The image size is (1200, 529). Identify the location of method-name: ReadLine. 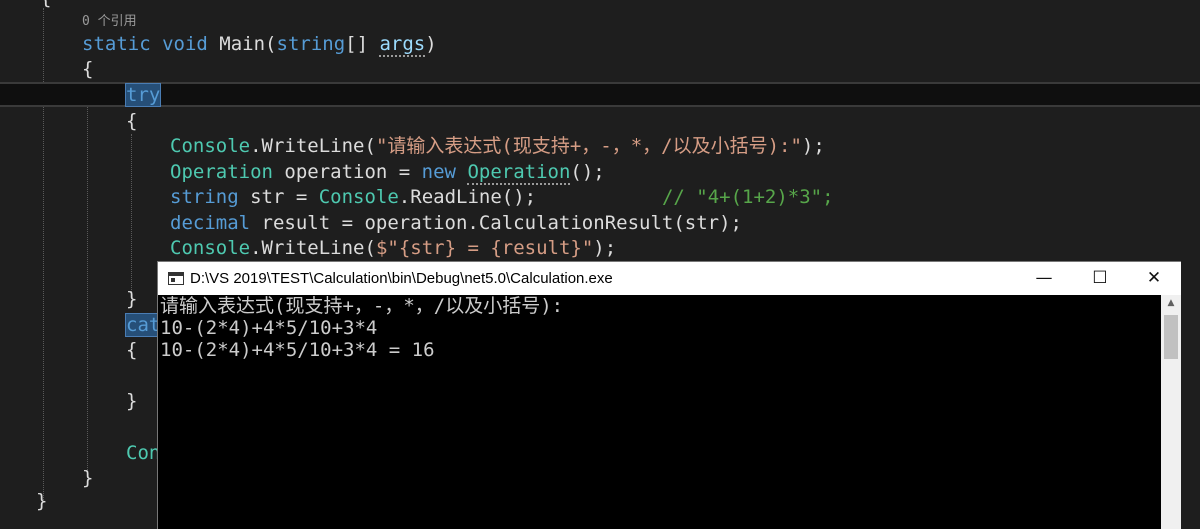
(456, 197).